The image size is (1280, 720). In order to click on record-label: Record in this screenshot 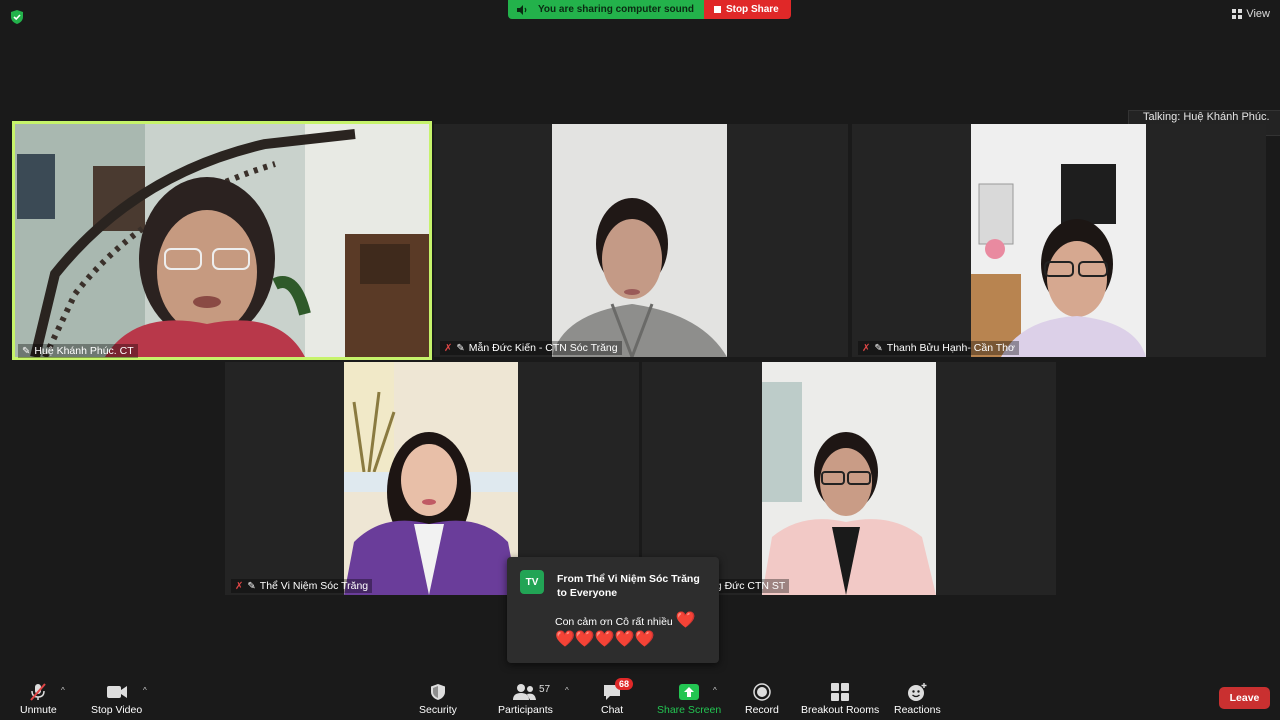, I will do `click(762, 710)`.